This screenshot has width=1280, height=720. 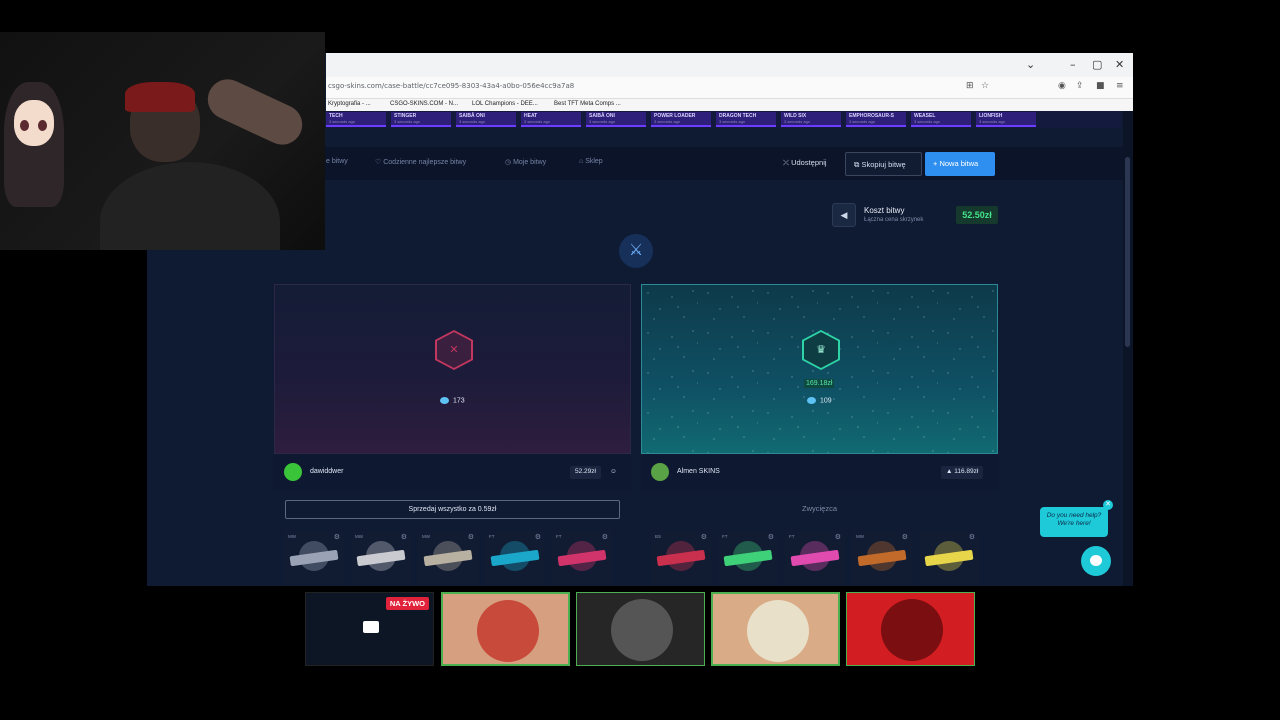 I want to click on screen-share-thumbnail: NA ŻYWO, so click(x=369, y=629).